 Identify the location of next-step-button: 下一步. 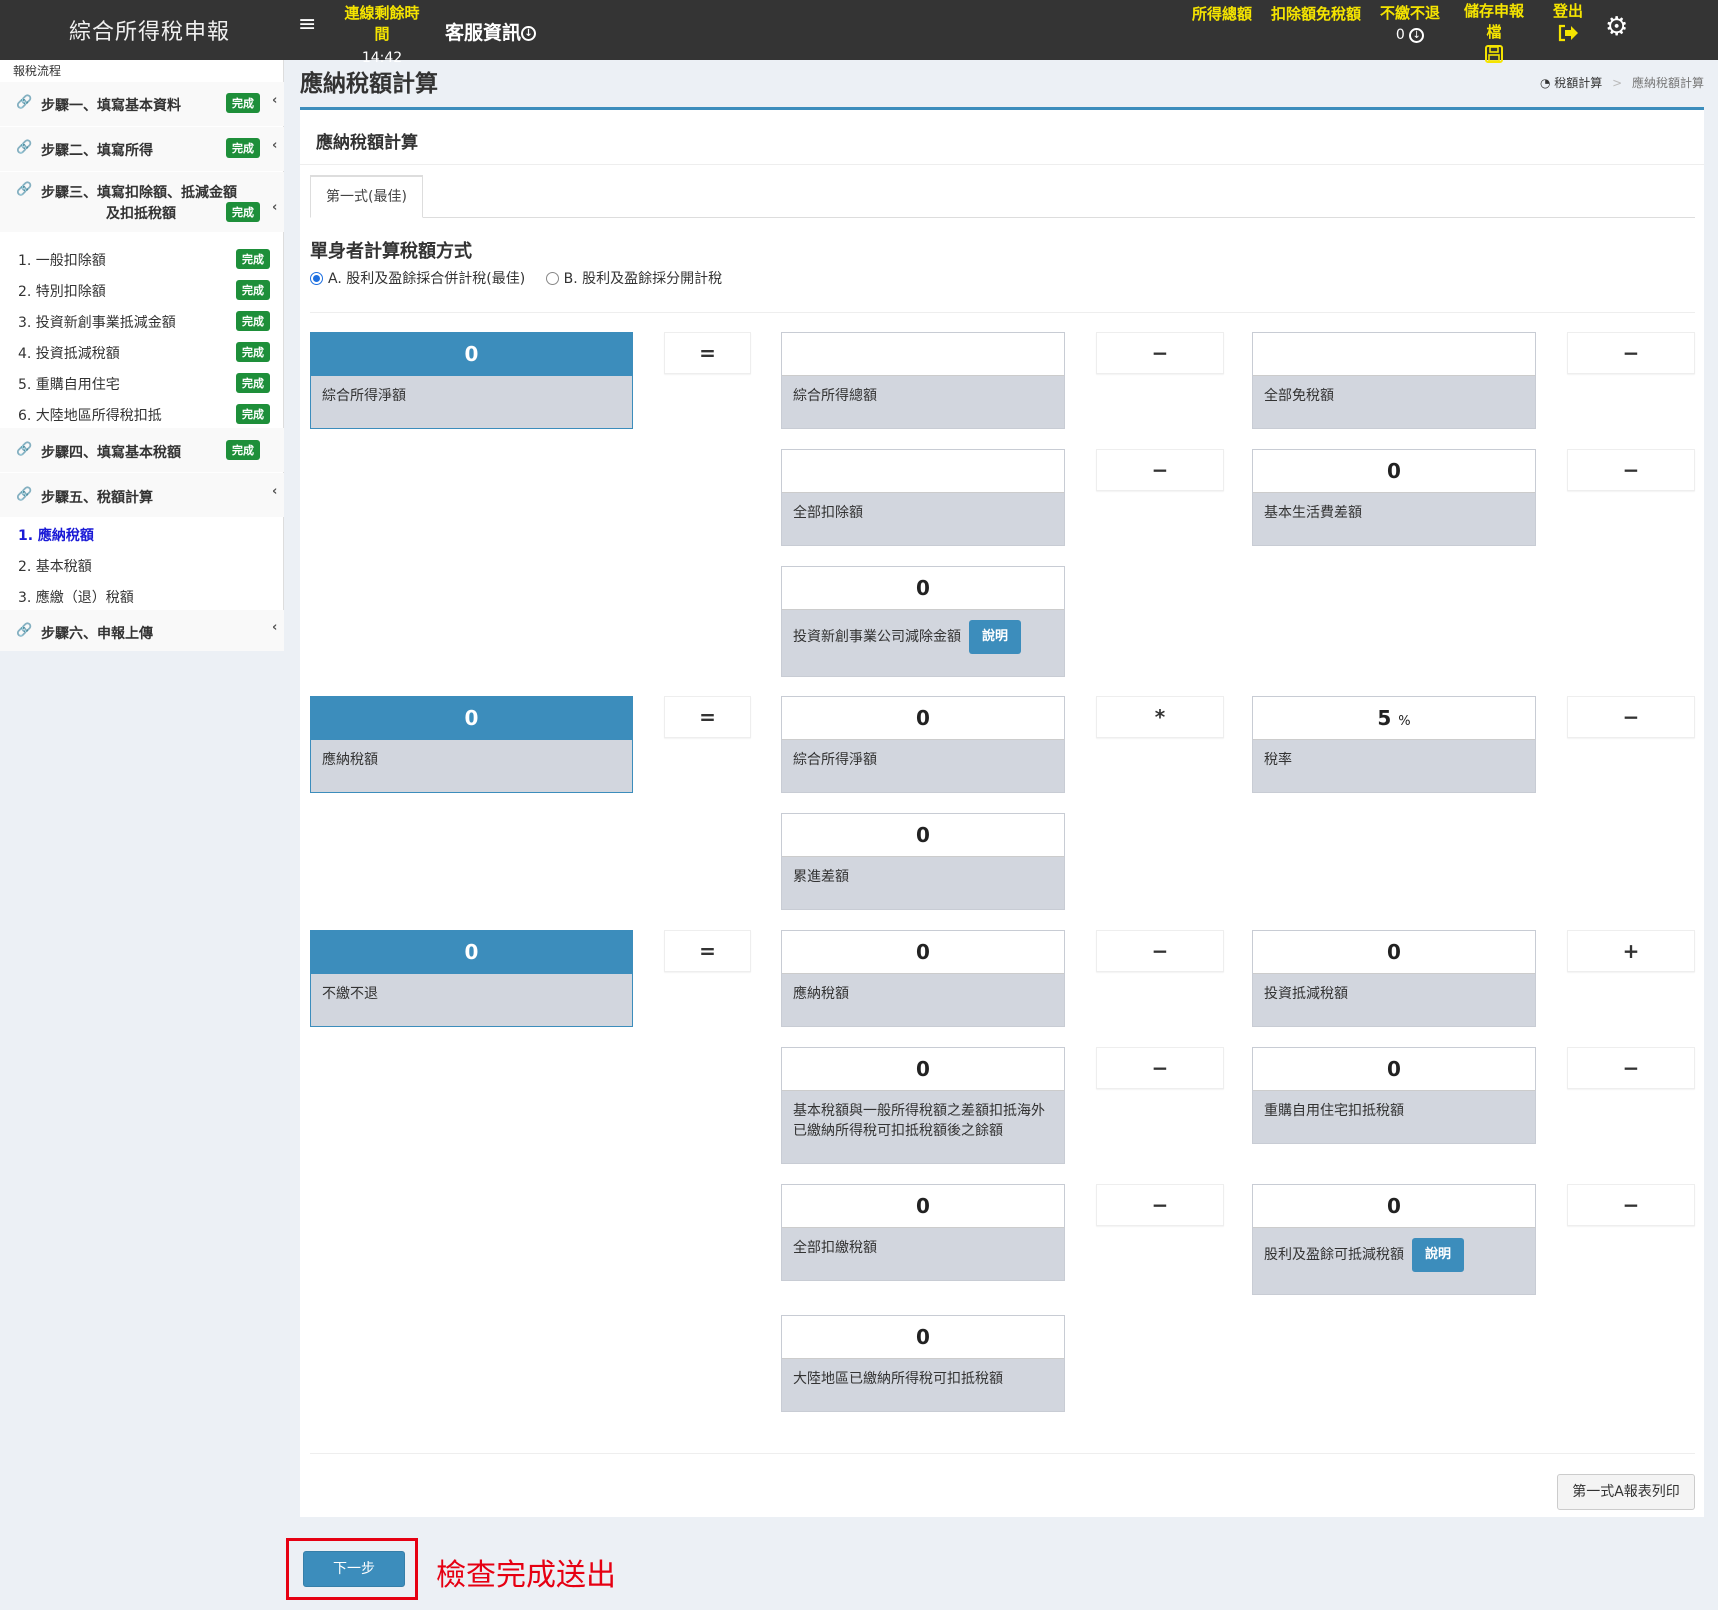
(354, 1569).